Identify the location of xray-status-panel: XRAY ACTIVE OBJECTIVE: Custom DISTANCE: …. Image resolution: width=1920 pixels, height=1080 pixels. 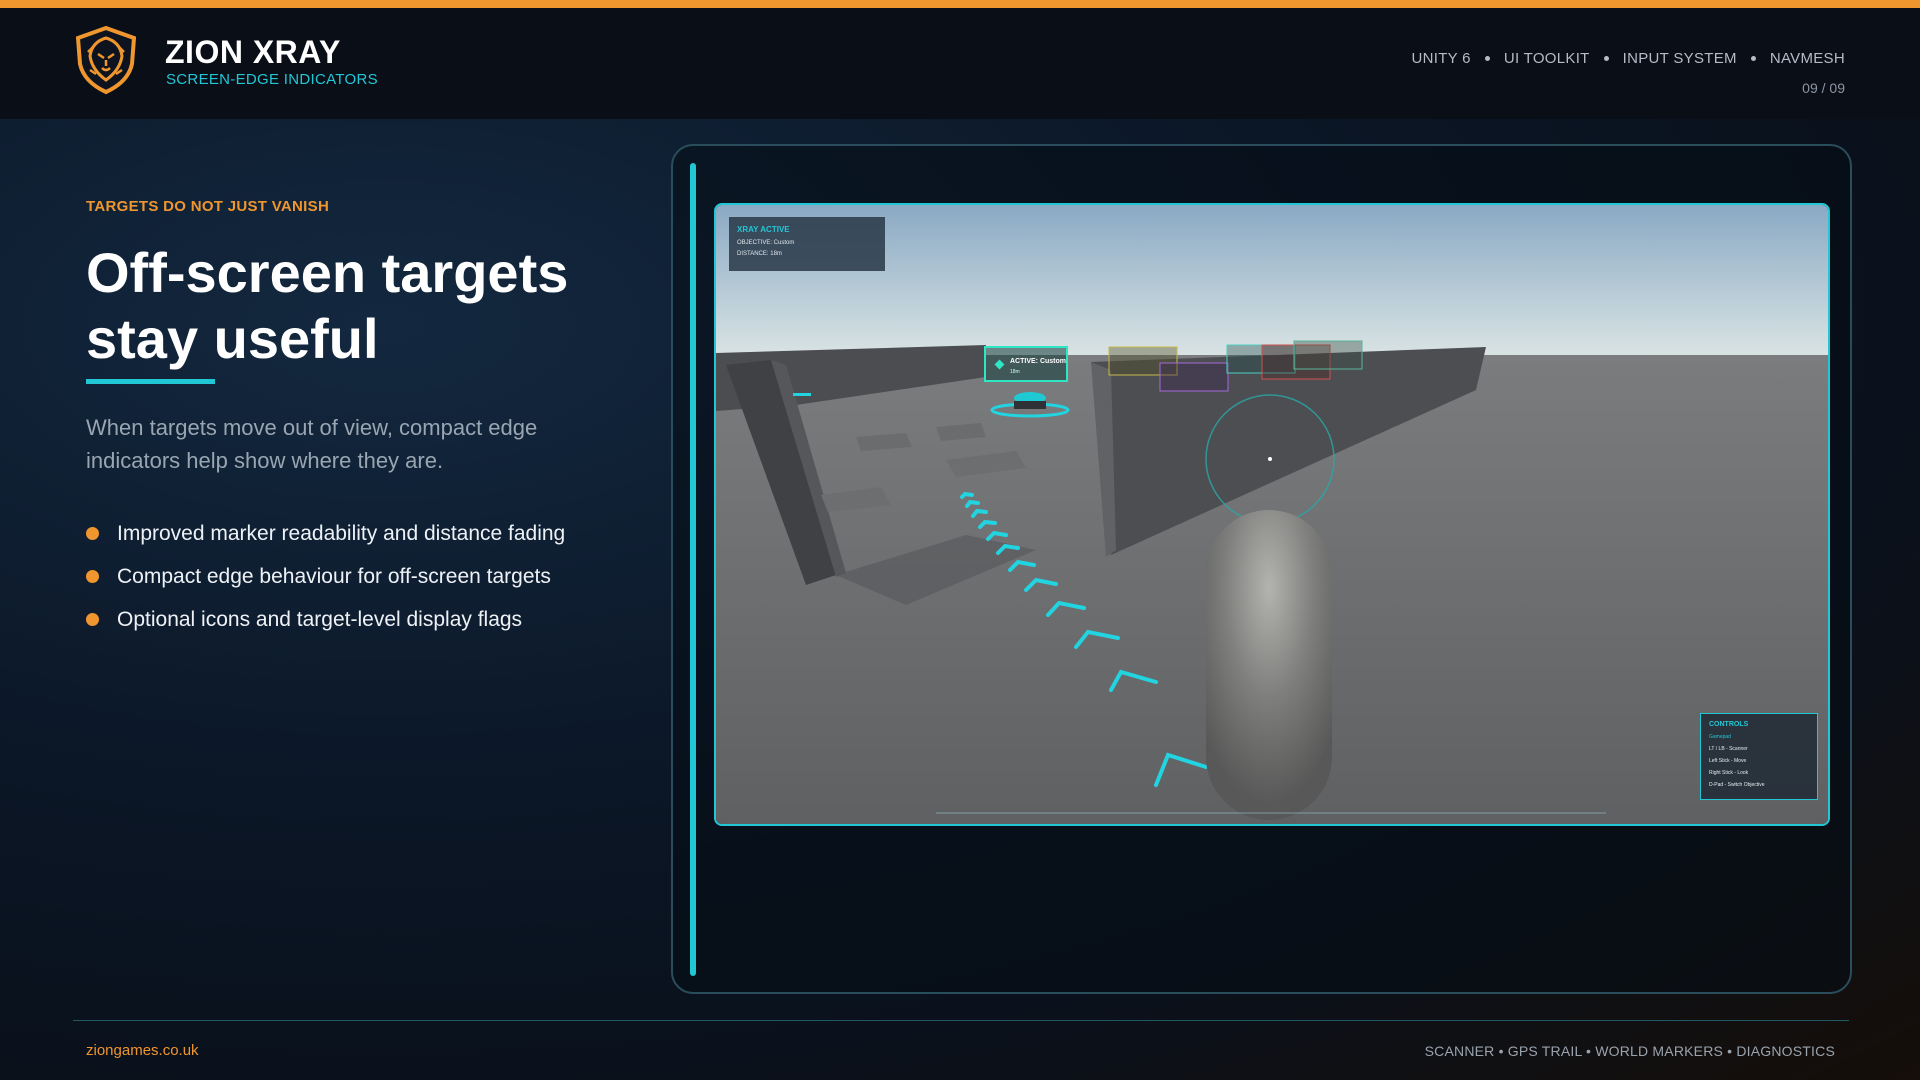
(807, 244).